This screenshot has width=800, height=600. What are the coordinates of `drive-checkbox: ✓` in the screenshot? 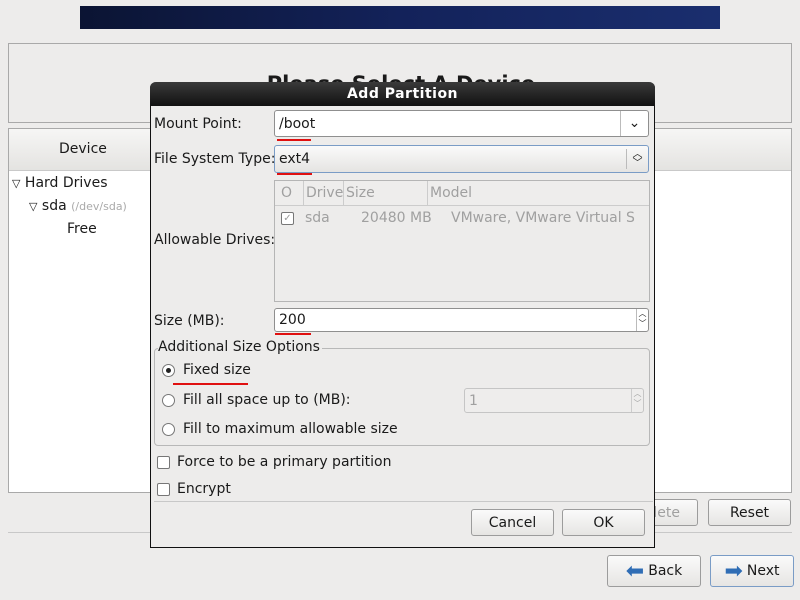 It's located at (287, 218).